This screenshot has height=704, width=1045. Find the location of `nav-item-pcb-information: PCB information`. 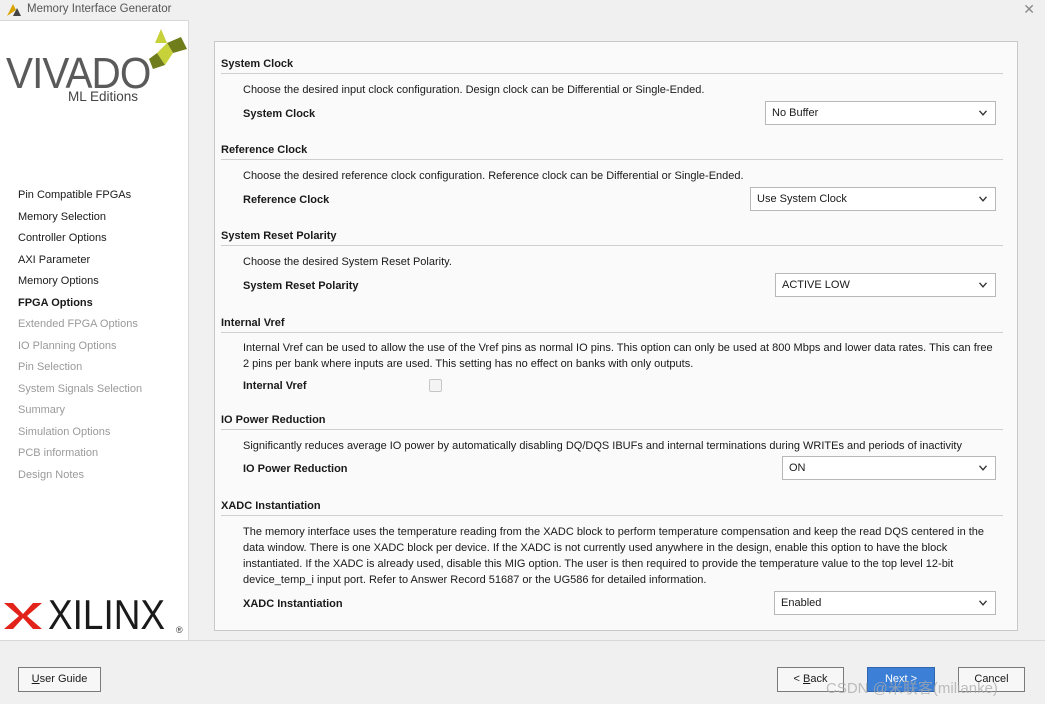

nav-item-pcb-information: PCB information is located at coordinates (58, 453).